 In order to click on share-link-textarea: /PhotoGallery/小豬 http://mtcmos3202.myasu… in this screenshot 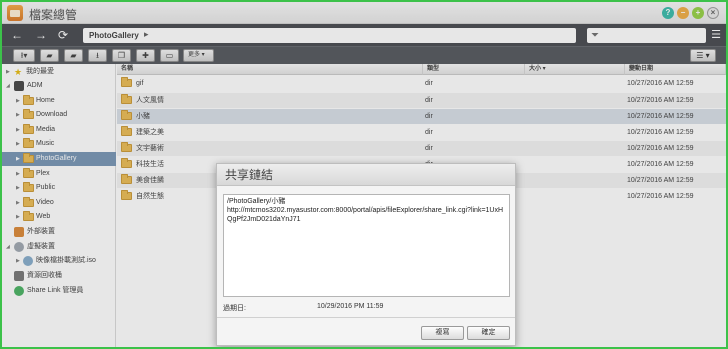, I will do `click(366, 245)`.